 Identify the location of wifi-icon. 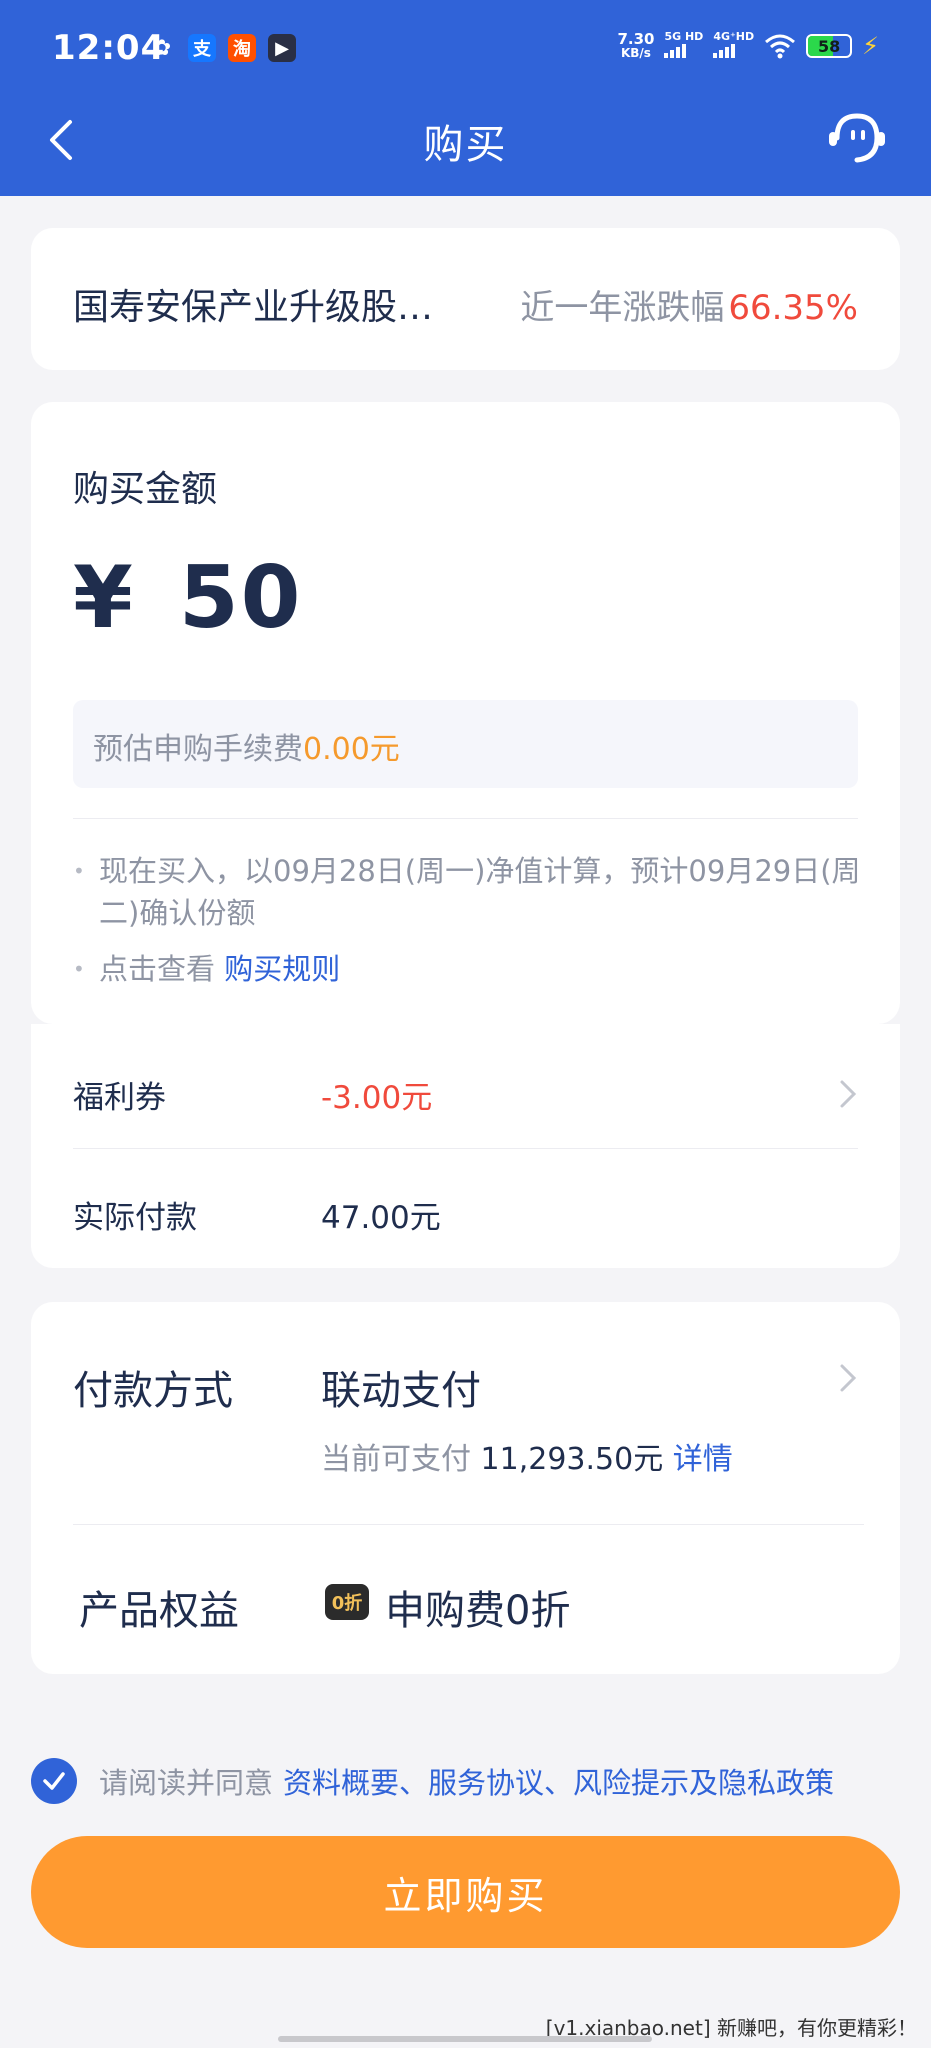
(780, 46).